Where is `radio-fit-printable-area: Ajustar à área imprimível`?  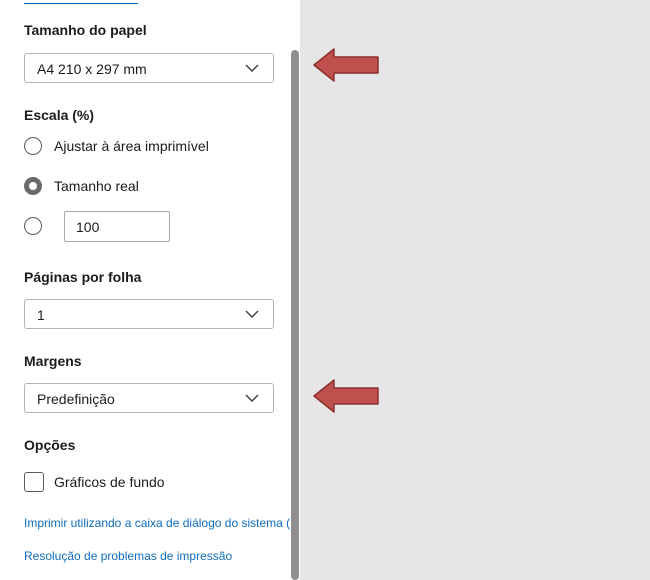 radio-fit-printable-area: Ajustar à área imprimível is located at coordinates (124, 148).